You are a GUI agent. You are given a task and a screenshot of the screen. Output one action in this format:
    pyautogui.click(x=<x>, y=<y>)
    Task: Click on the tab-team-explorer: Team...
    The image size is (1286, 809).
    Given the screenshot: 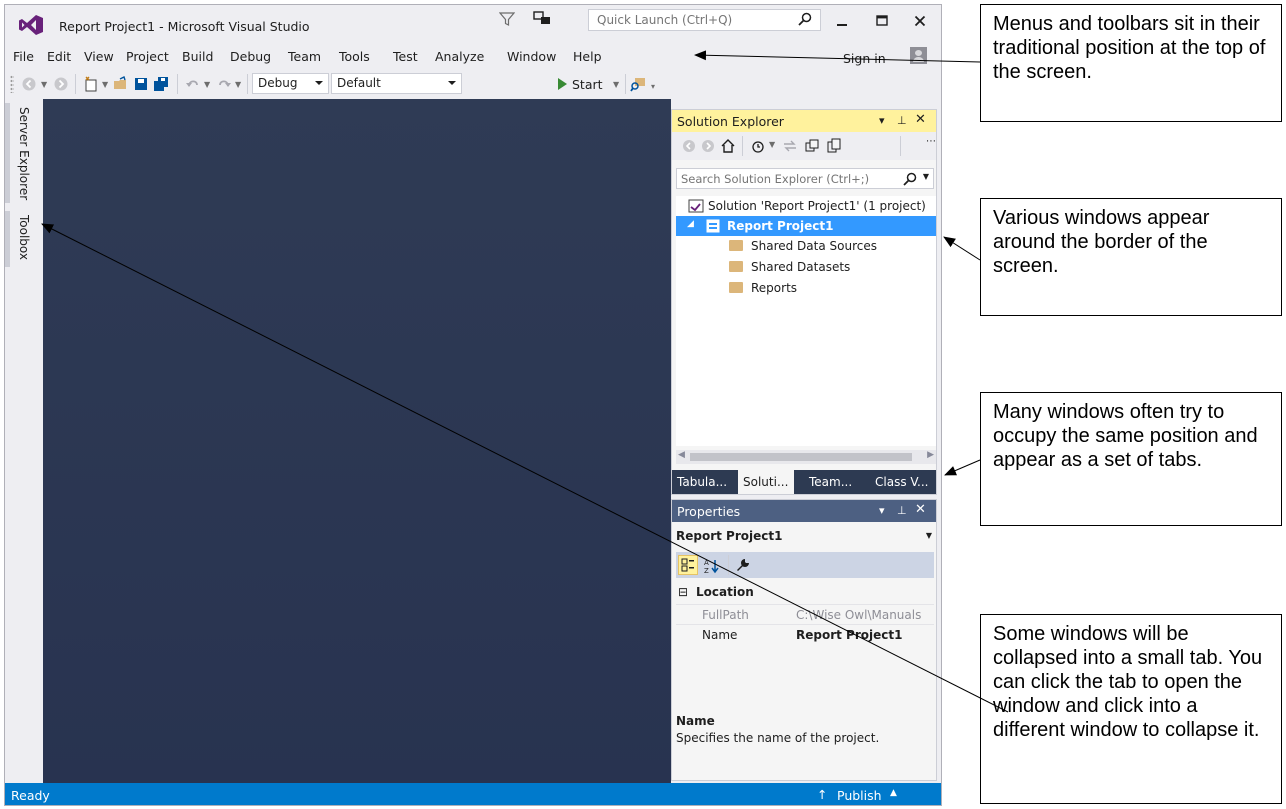 What is the action you would take?
    pyautogui.click(x=832, y=482)
    